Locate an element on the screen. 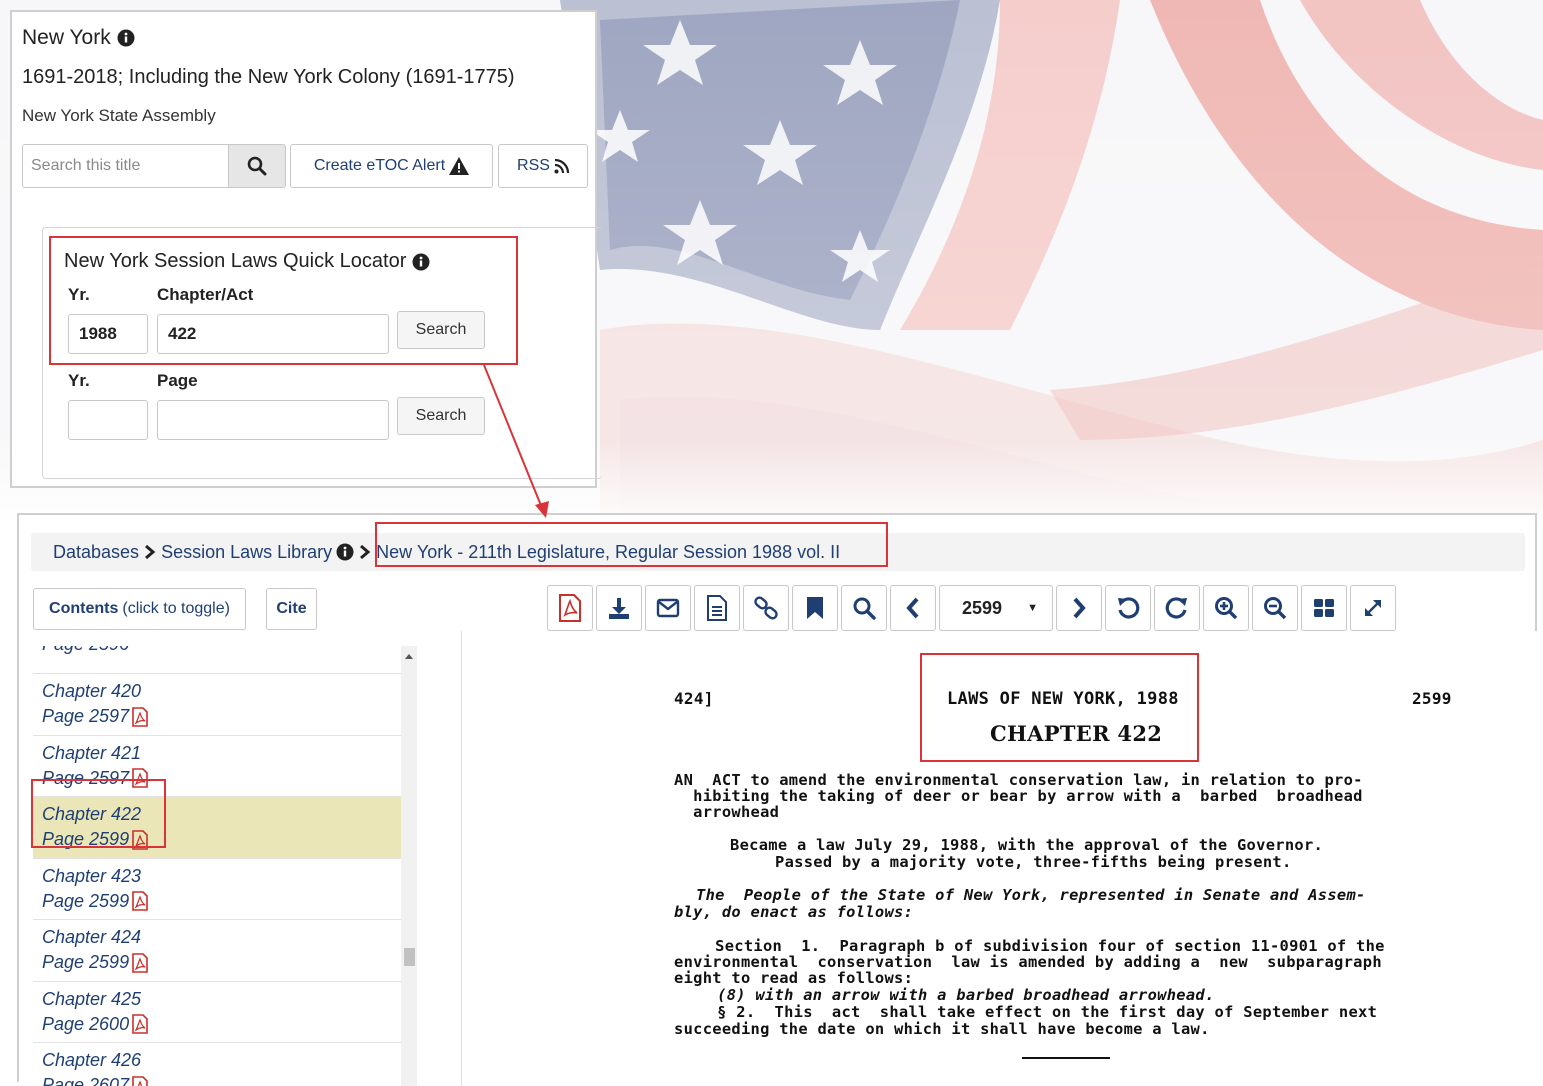  page-input is located at coordinates (273, 420).